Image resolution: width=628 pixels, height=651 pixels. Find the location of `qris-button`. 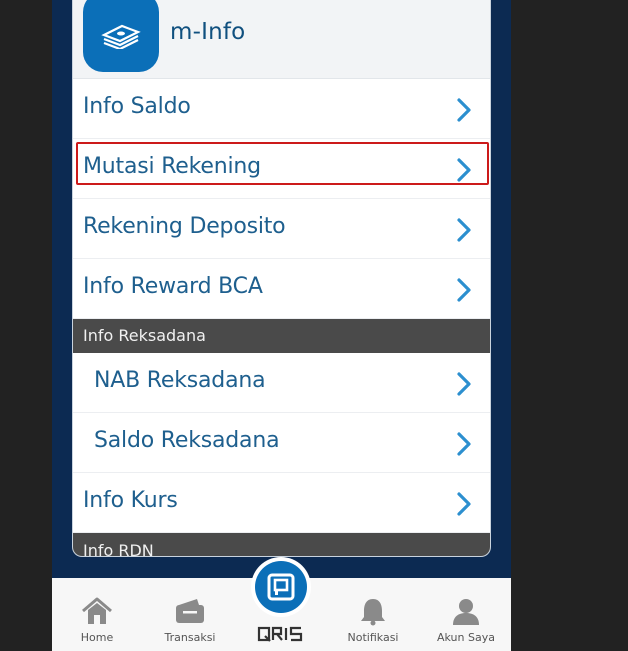

qris-button is located at coordinates (281, 587).